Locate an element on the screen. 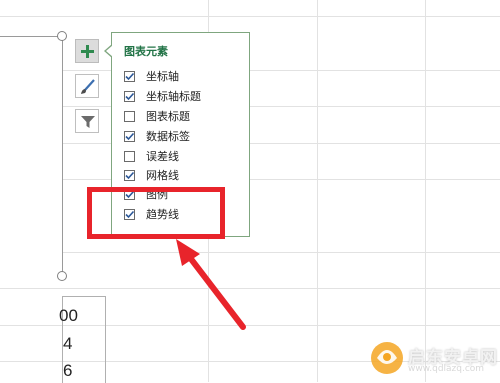  cell-value: 6 is located at coordinates (67, 371).